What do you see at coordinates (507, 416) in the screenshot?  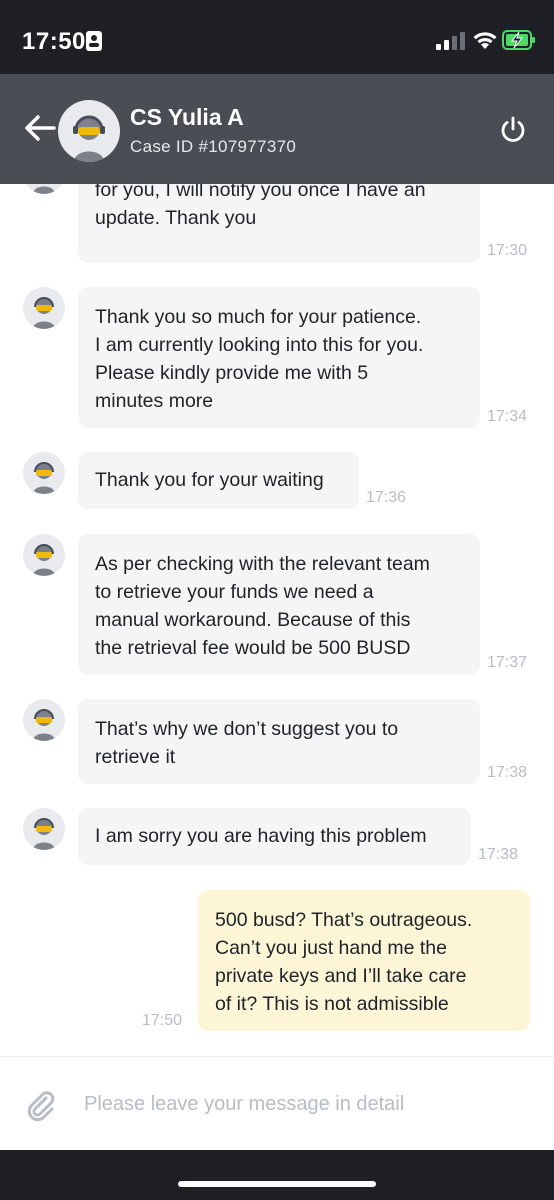 I see `message-timestamp: 17:34` at bounding box center [507, 416].